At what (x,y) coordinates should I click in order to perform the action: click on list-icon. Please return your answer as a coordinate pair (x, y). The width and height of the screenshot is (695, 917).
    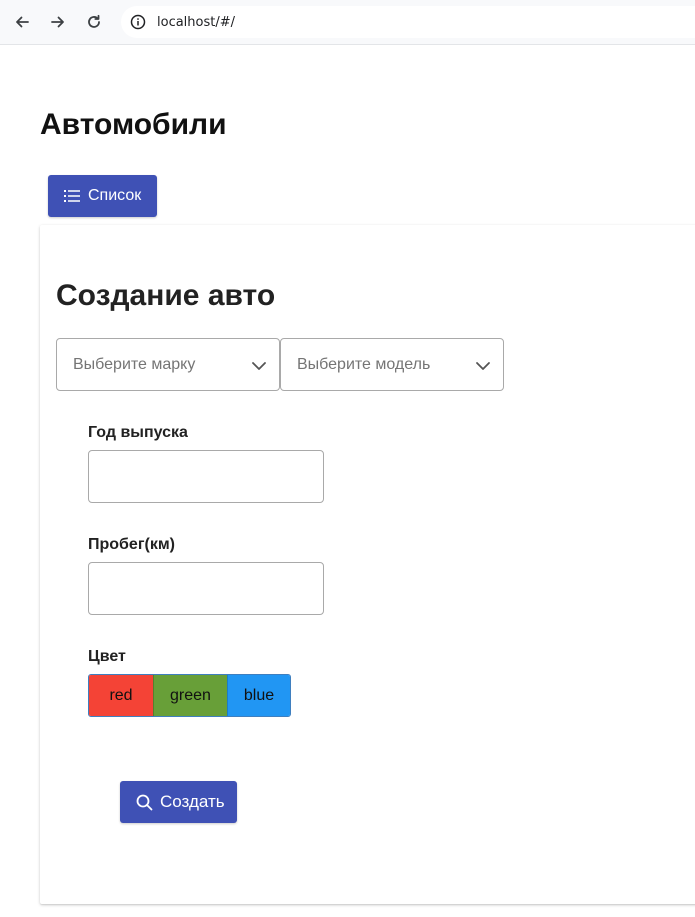
    Looking at the image, I should click on (72, 196).